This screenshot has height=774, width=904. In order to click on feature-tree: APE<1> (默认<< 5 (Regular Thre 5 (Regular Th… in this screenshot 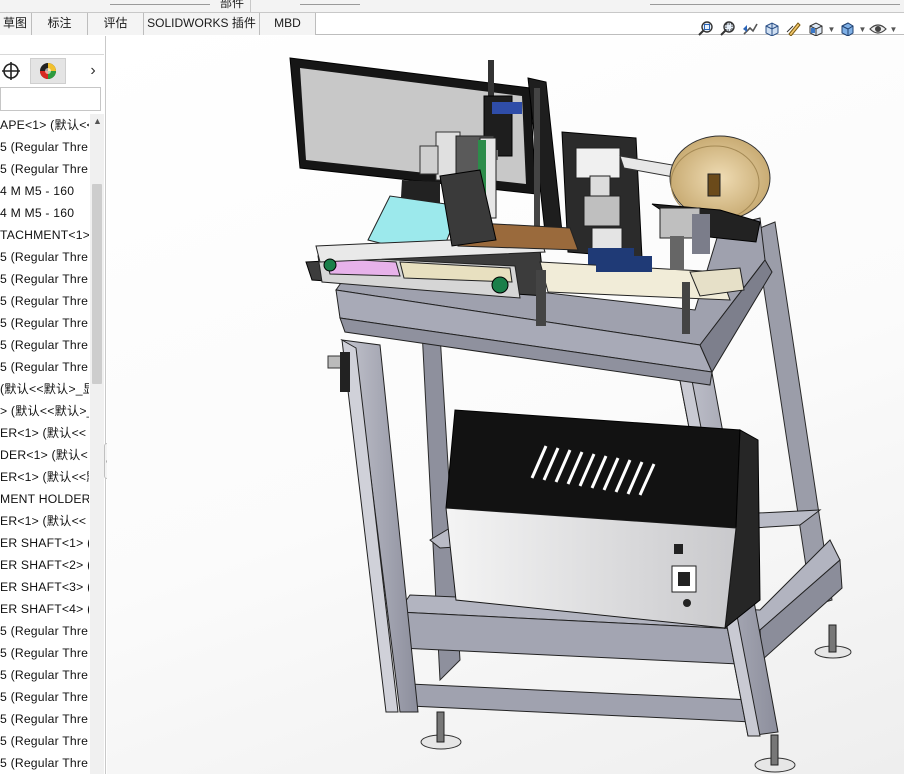, I will do `click(44, 444)`.